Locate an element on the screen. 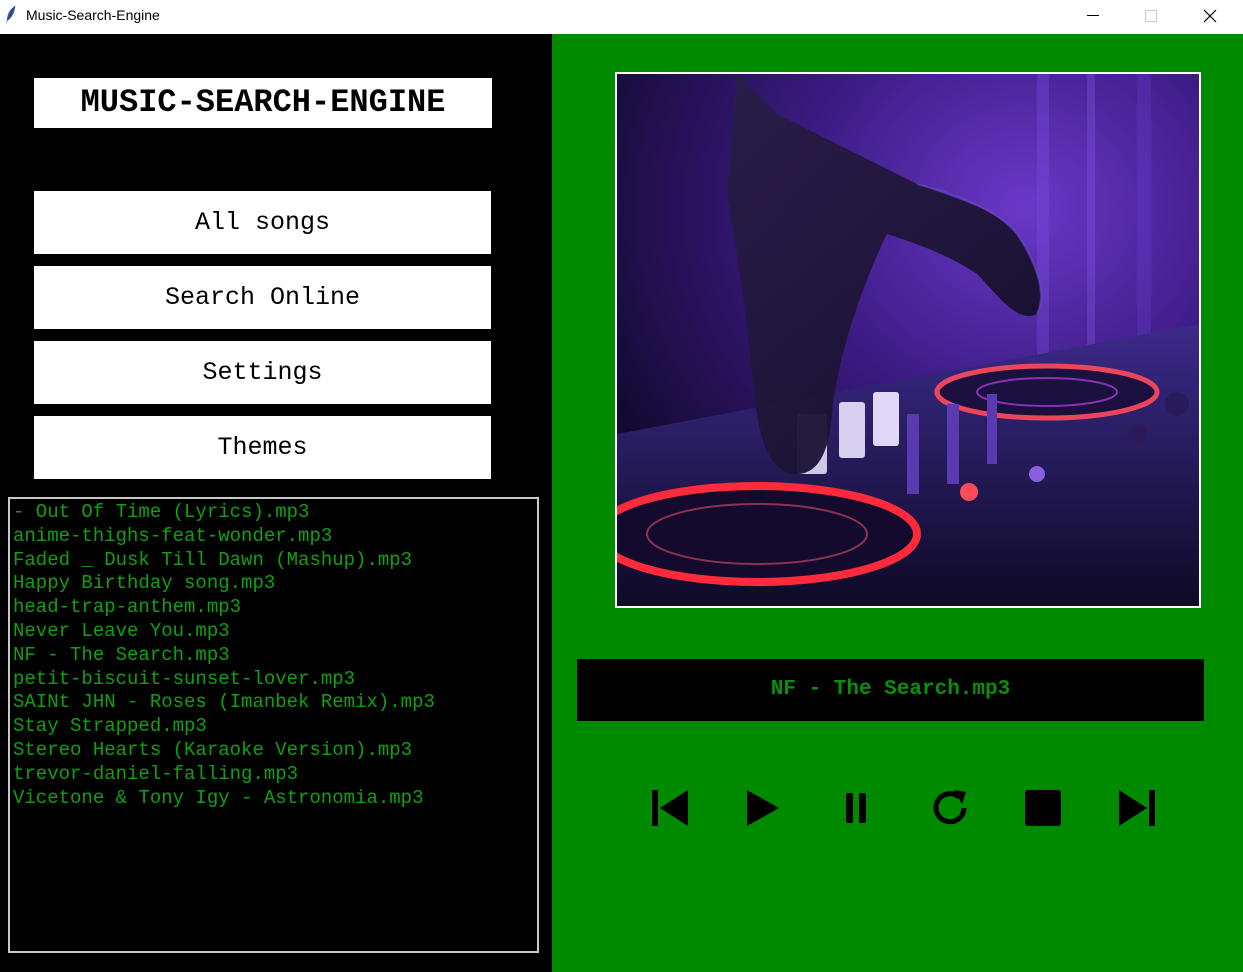 Image resolution: width=1243 pixels, height=972 pixels. list-item: Happy Birthday song.mp3 is located at coordinates (275, 584).